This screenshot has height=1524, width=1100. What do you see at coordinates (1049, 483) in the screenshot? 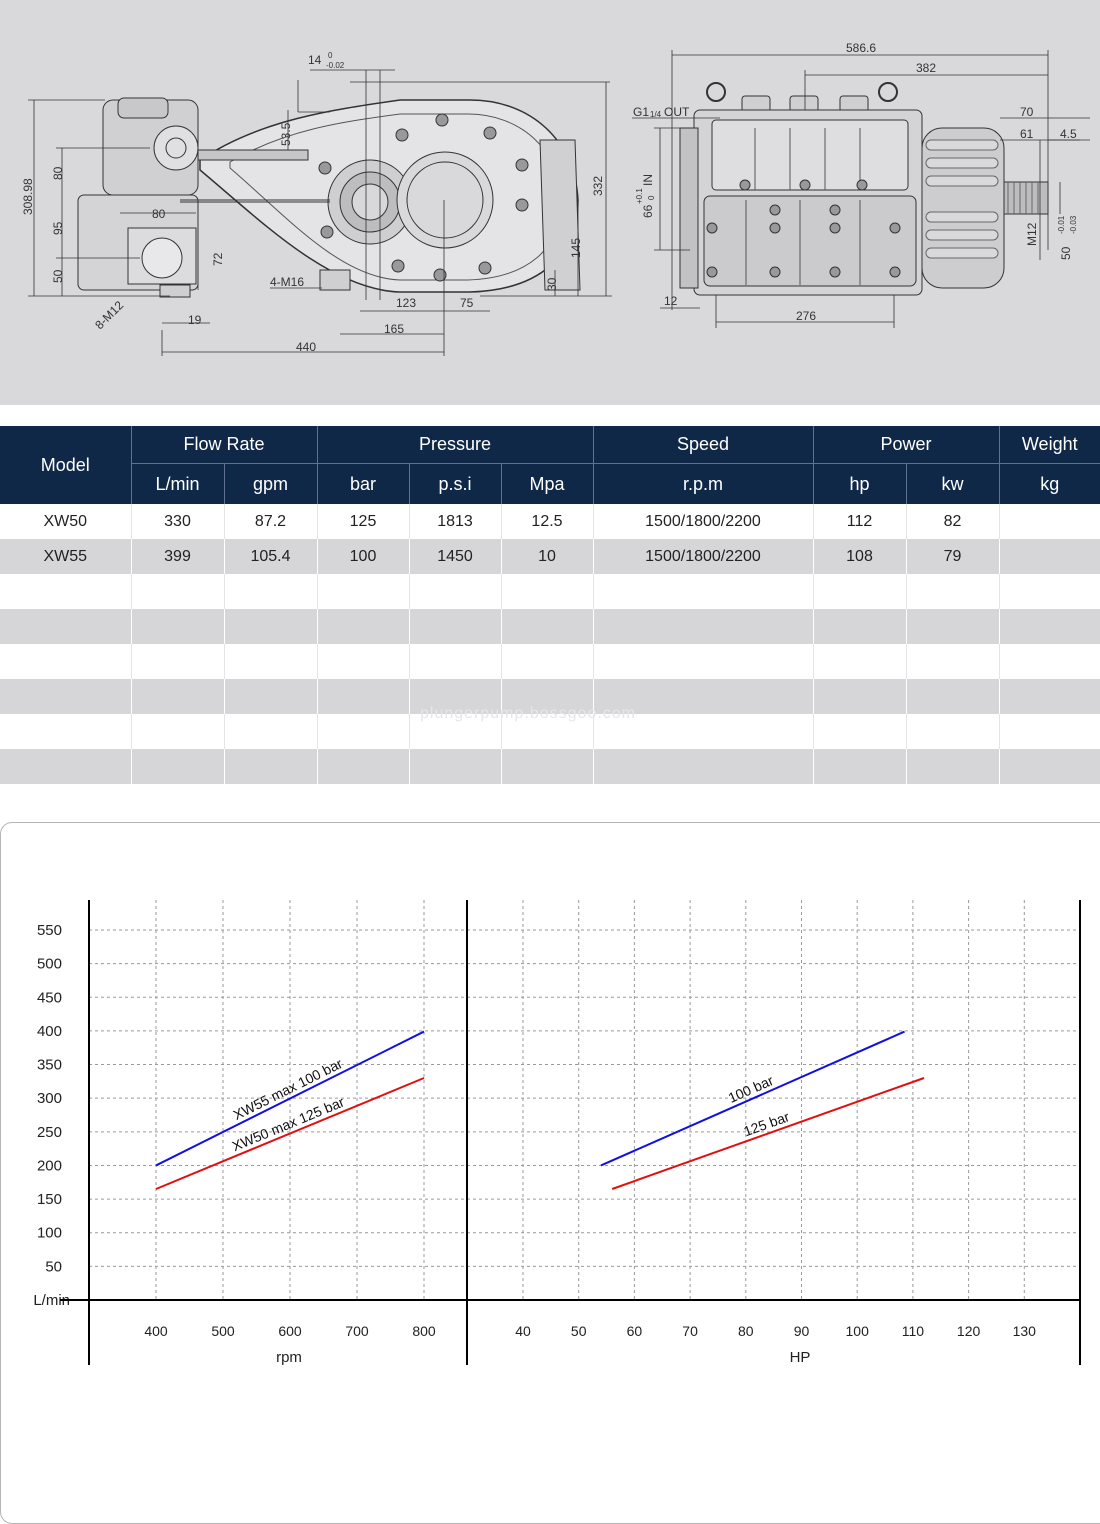
I see `unit-kg: kg` at bounding box center [1049, 483].